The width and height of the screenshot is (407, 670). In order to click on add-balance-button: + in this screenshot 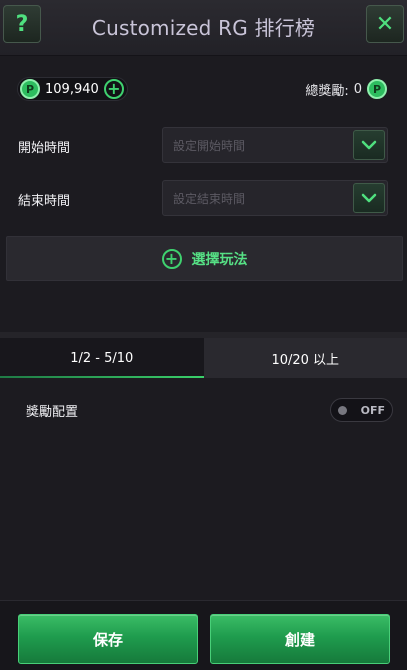, I will do `click(113, 89)`.